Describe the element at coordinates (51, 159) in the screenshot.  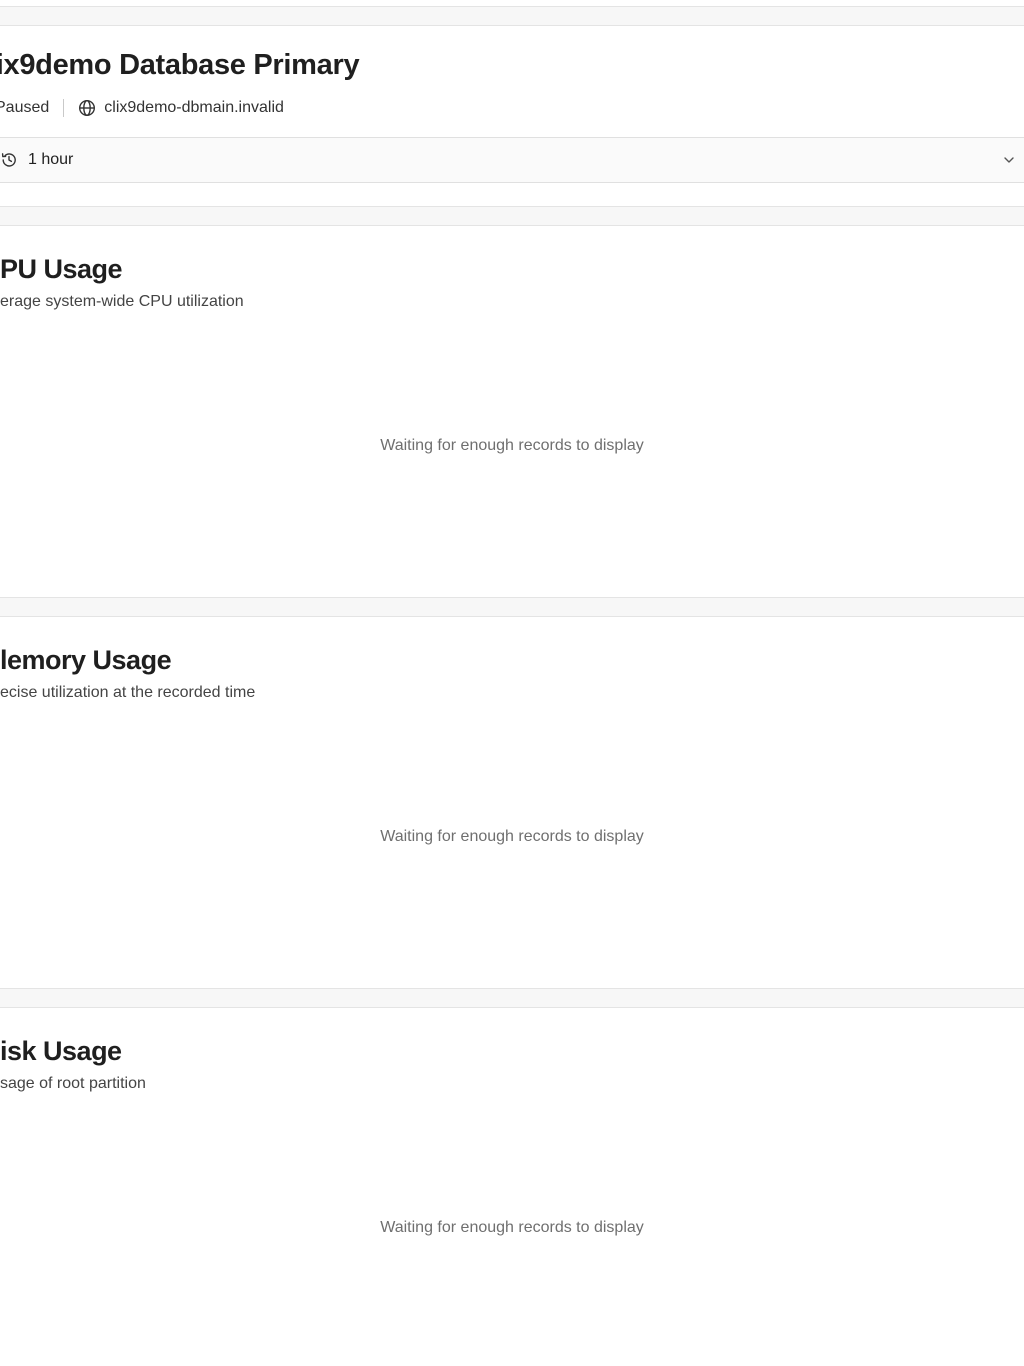
I see `time-range-label: 1 hour` at that location.